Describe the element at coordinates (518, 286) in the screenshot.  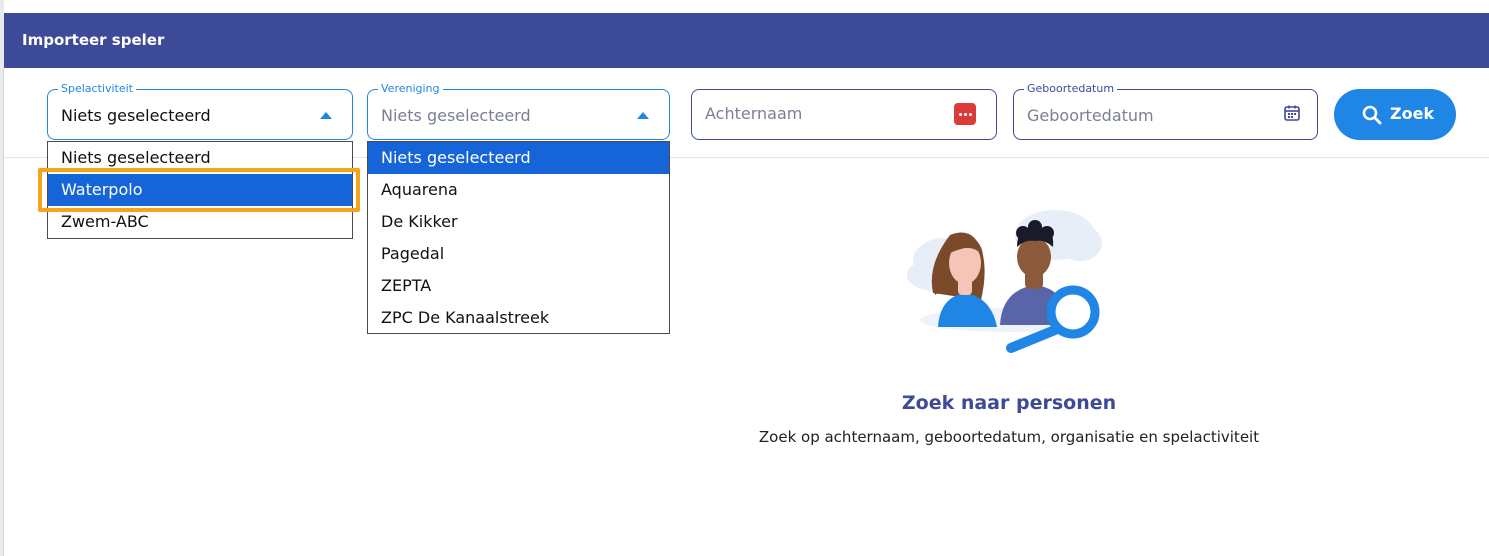
I see `vereniging-option: ZEPTA` at that location.